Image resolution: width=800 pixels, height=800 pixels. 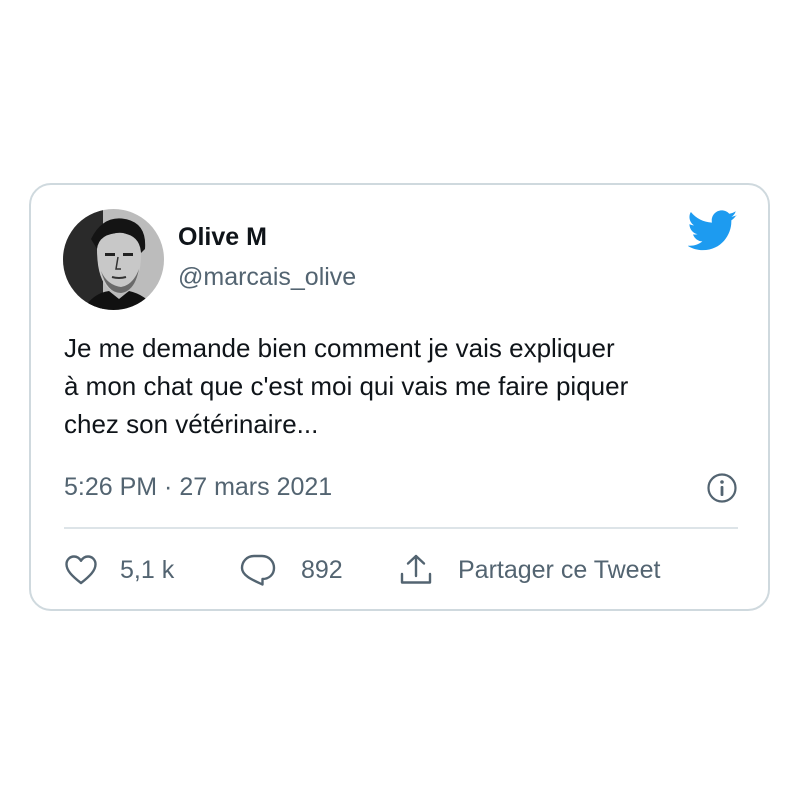 What do you see at coordinates (258, 570) in the screenshot?
I see `speech-bubble-icon` at bounding box center [258, 570].